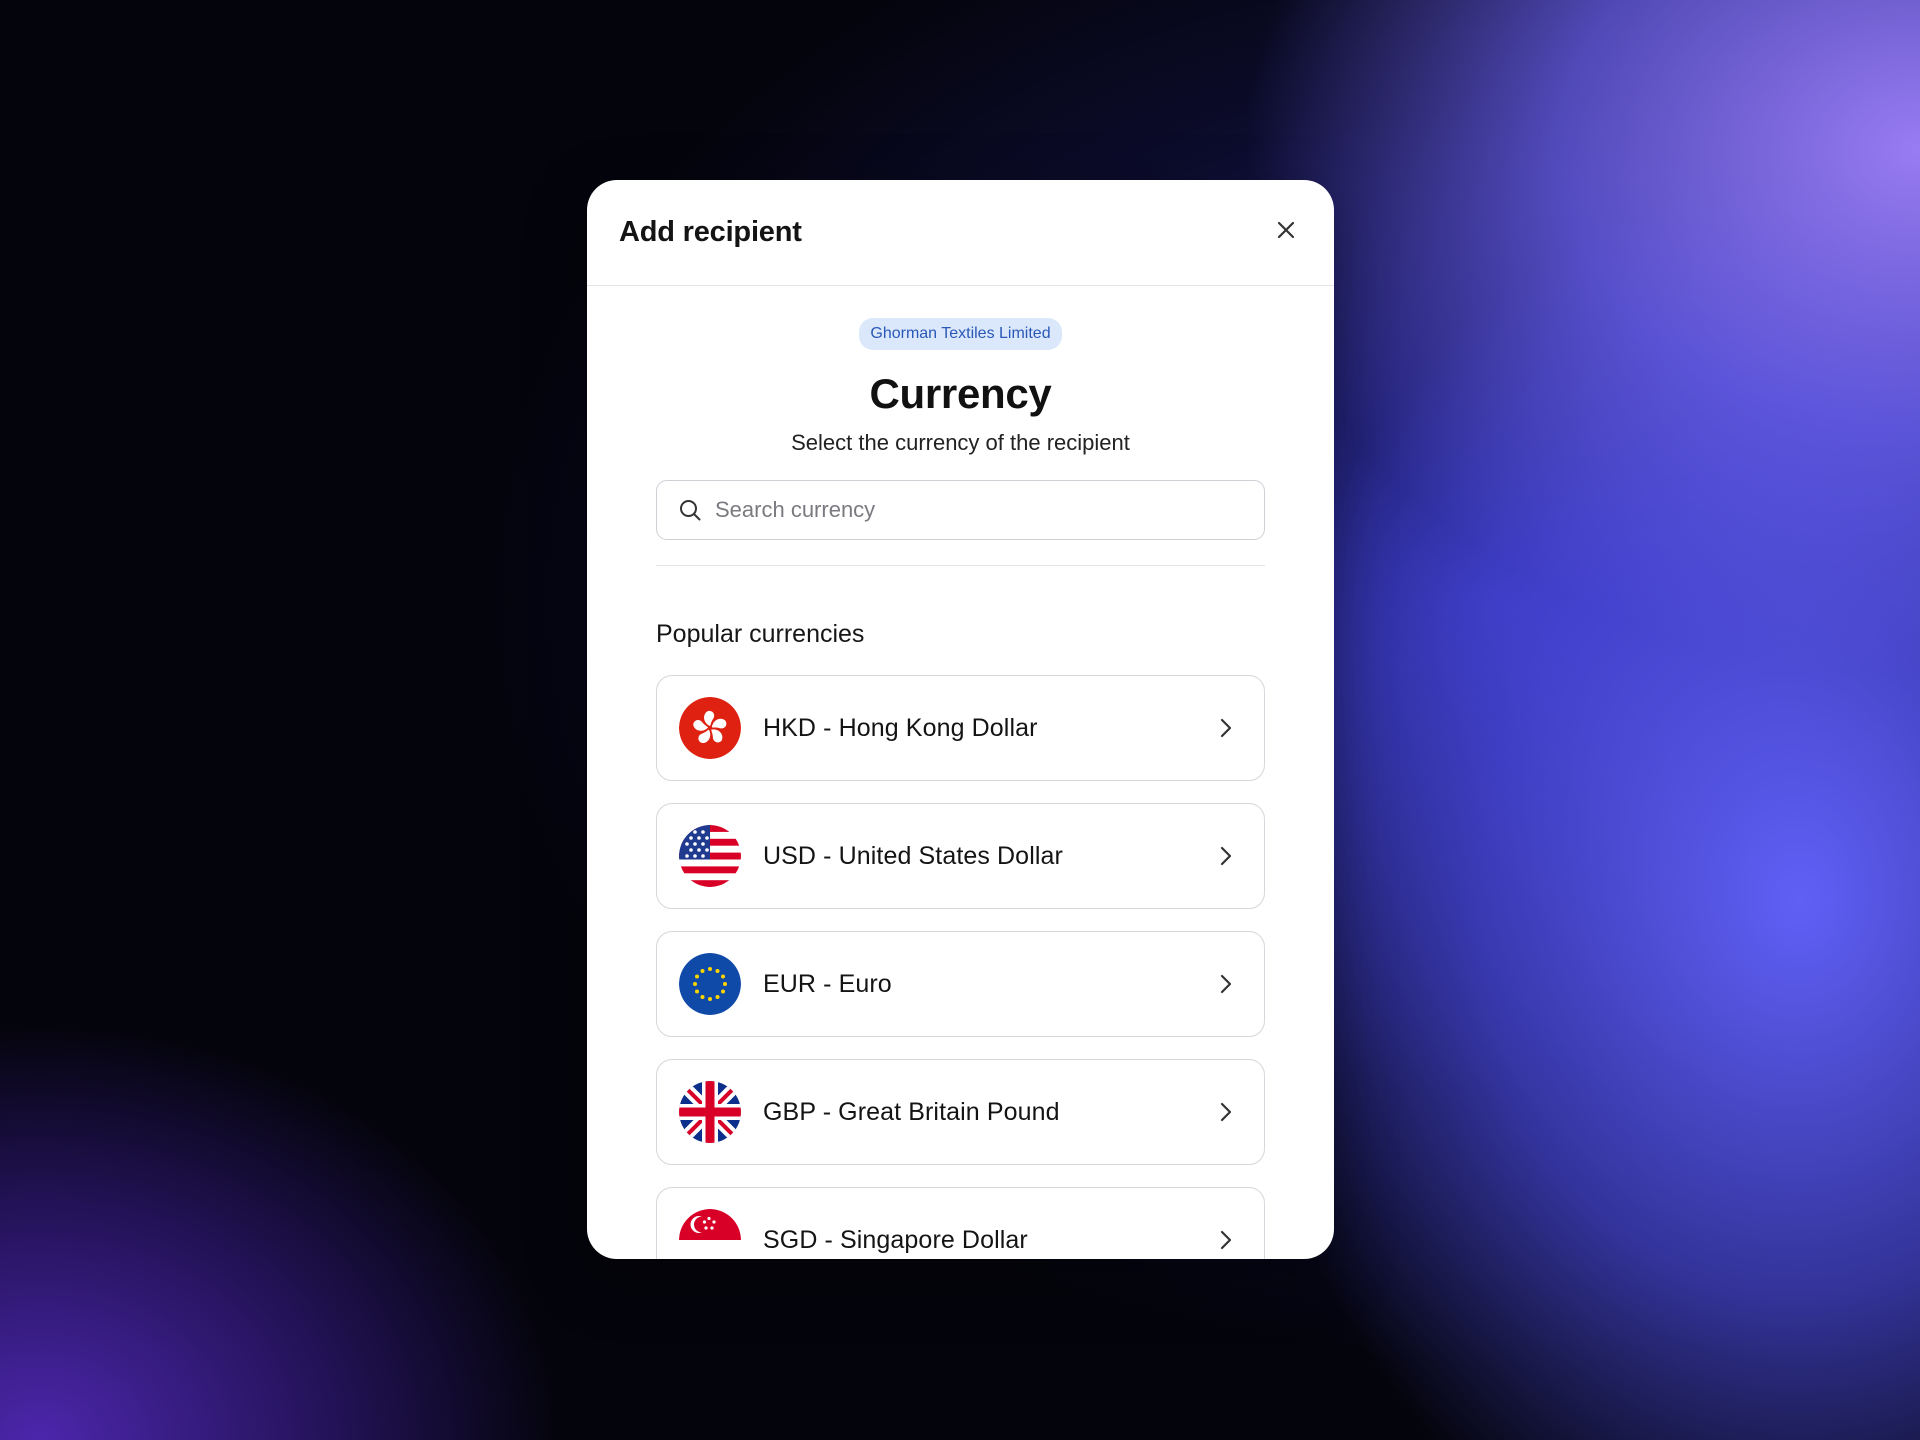  Describe the element at coordinates (710, 984) in the screenshot. I see `european-union-flag-icon` at that location.